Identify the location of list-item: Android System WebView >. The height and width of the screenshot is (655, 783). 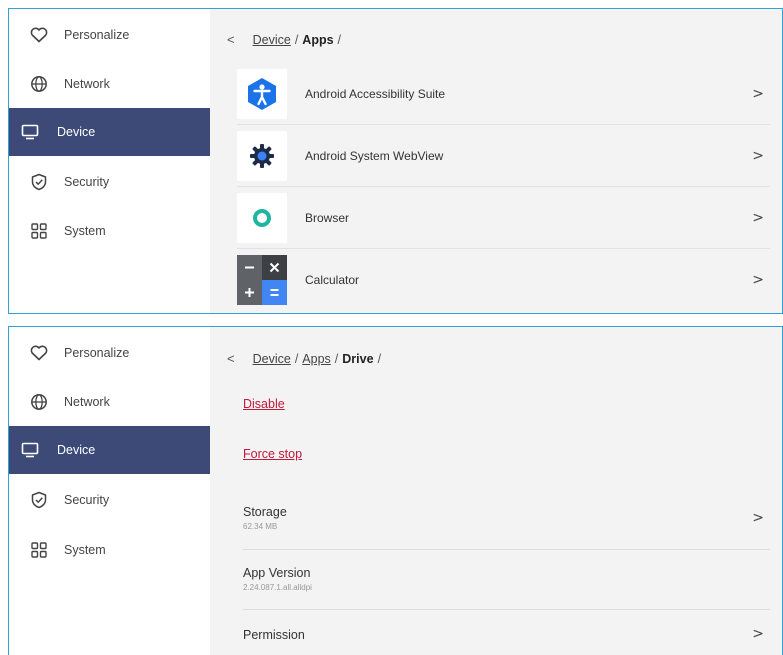
(503, 156).